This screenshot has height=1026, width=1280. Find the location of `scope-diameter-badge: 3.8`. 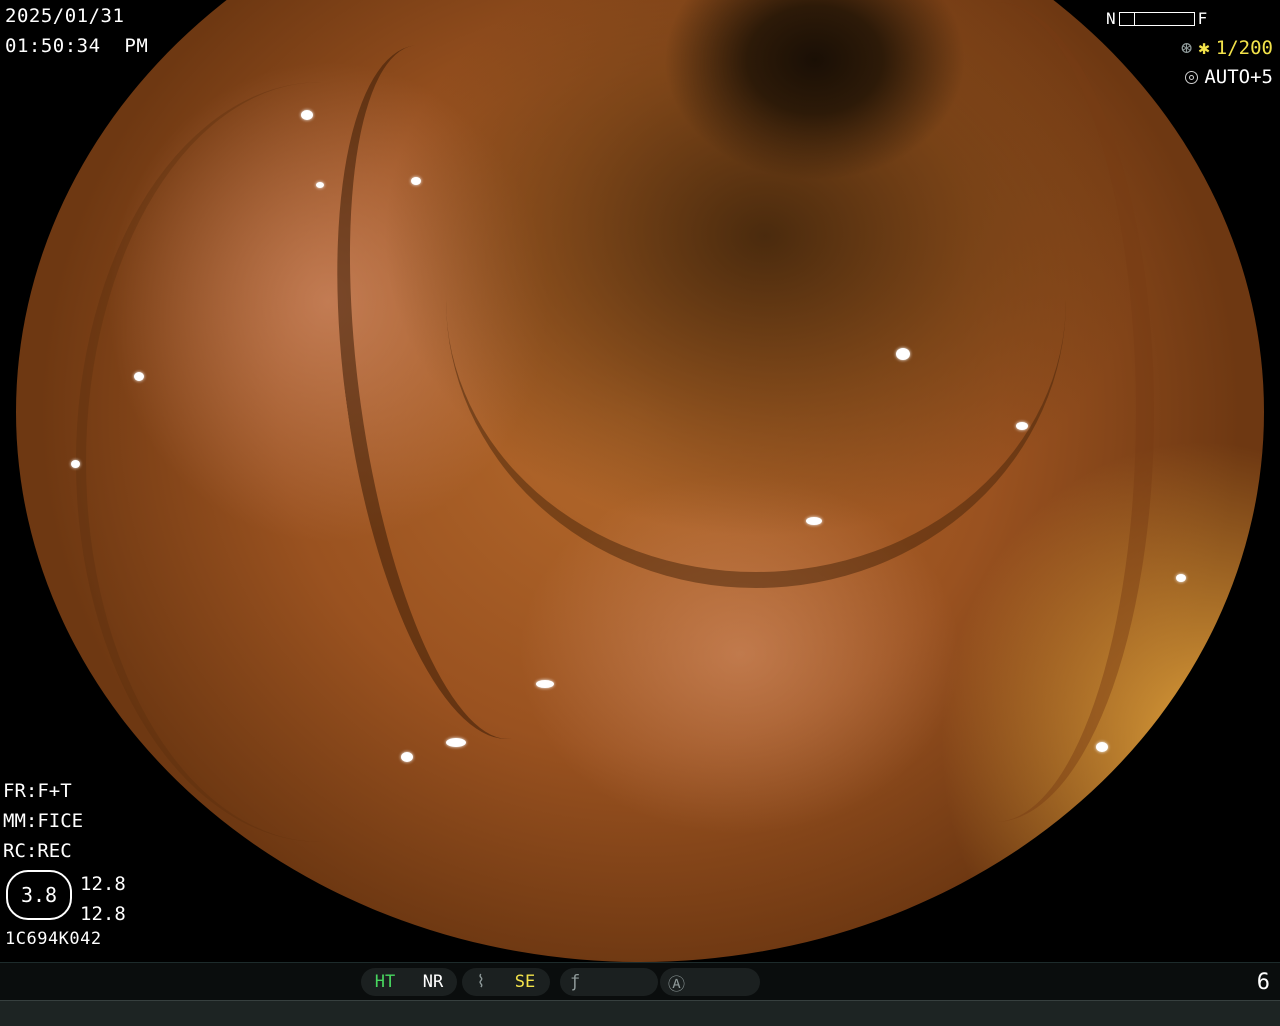

scope-diameter-badge: 3.8 is located at coordinates (39, 895).